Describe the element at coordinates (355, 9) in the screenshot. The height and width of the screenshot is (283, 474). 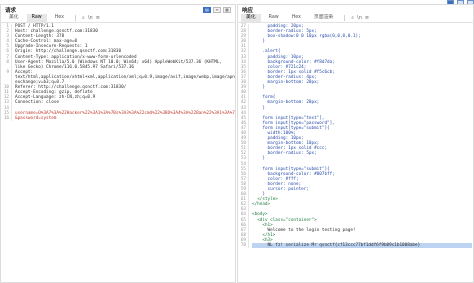
I see `response-header: 响应` at that location.